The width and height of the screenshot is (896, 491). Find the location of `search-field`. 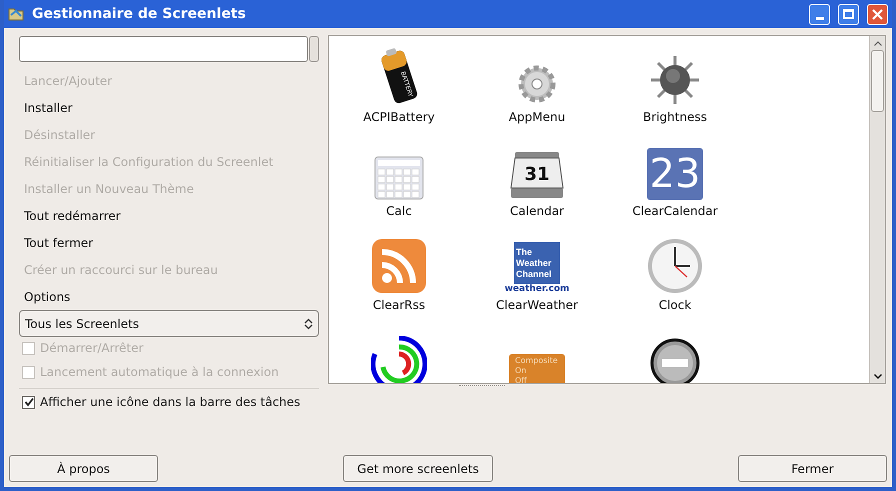

search-field is located at coordinates (163, 49).